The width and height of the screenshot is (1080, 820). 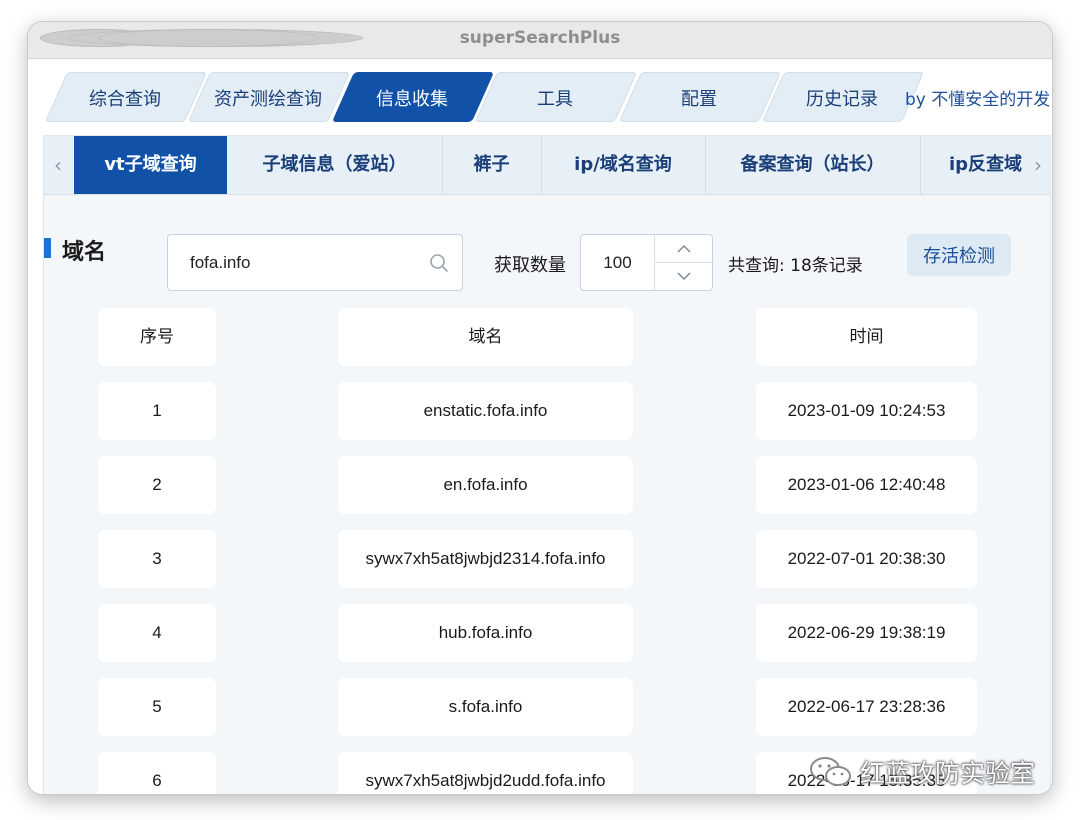 I want to click on main-tabs: 综合查询 资产测绘查询 信息收集 工具 配置 历史记录 by 不懂安全的开发, so click(x=540, y=95).